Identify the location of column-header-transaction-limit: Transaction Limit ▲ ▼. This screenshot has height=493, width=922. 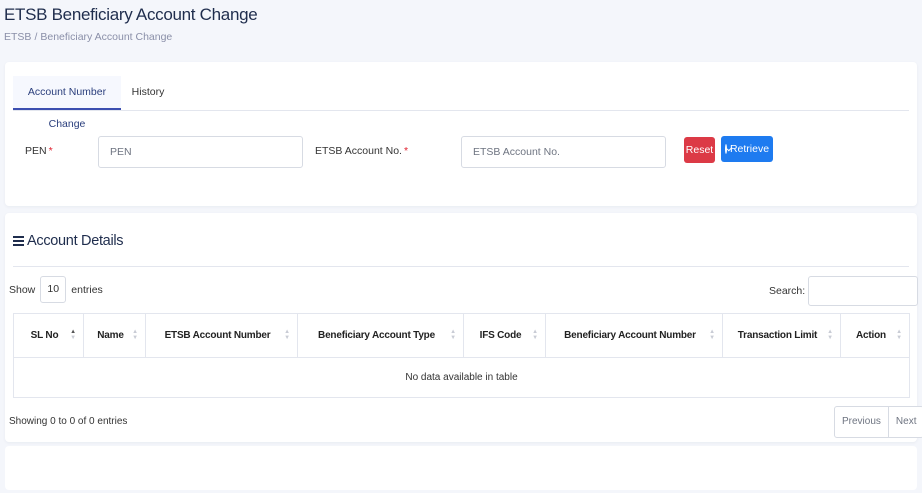
(781, 335).